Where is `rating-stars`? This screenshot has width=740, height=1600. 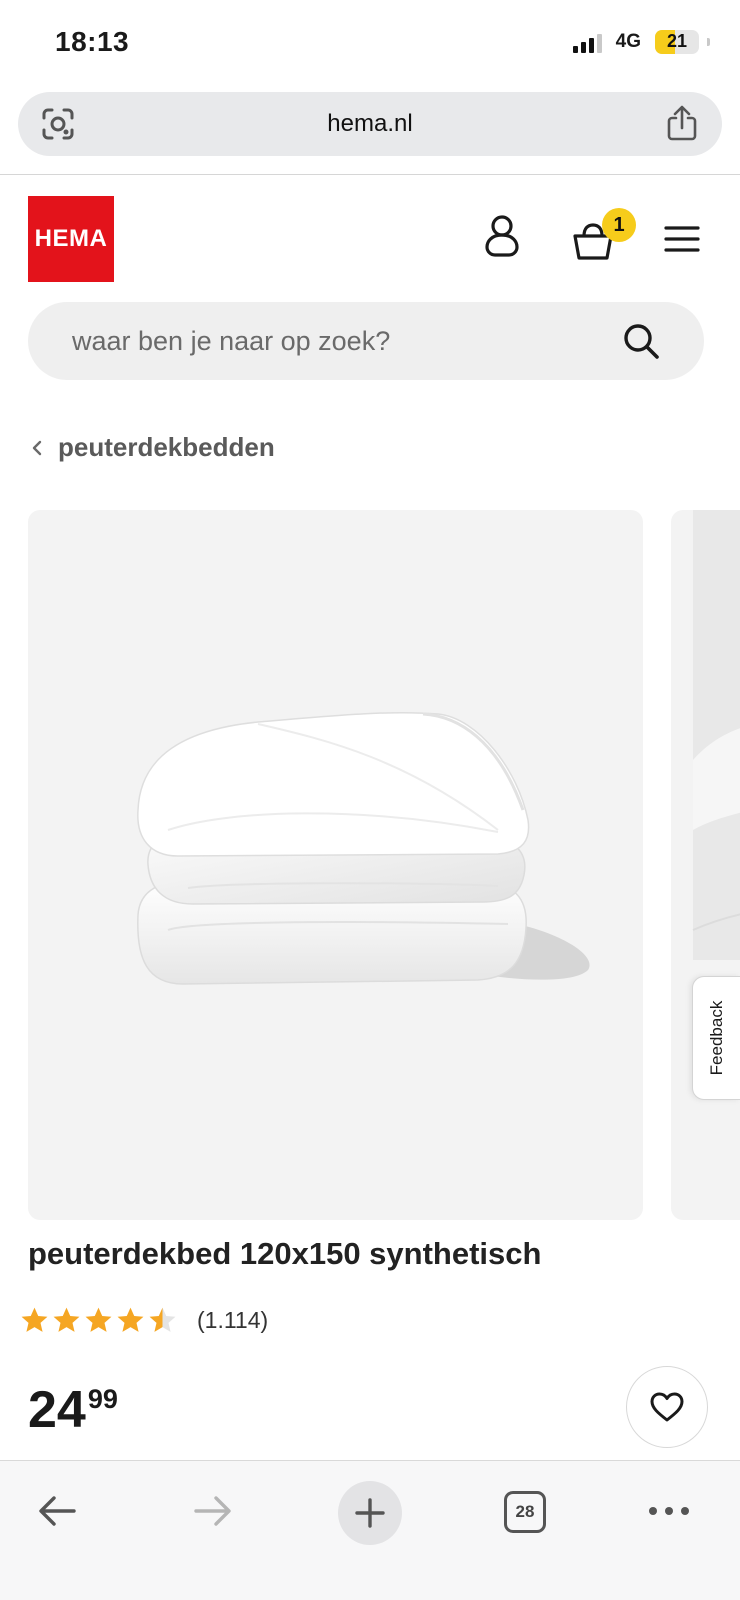 rating-stars is located at coordinates (98, 1320).